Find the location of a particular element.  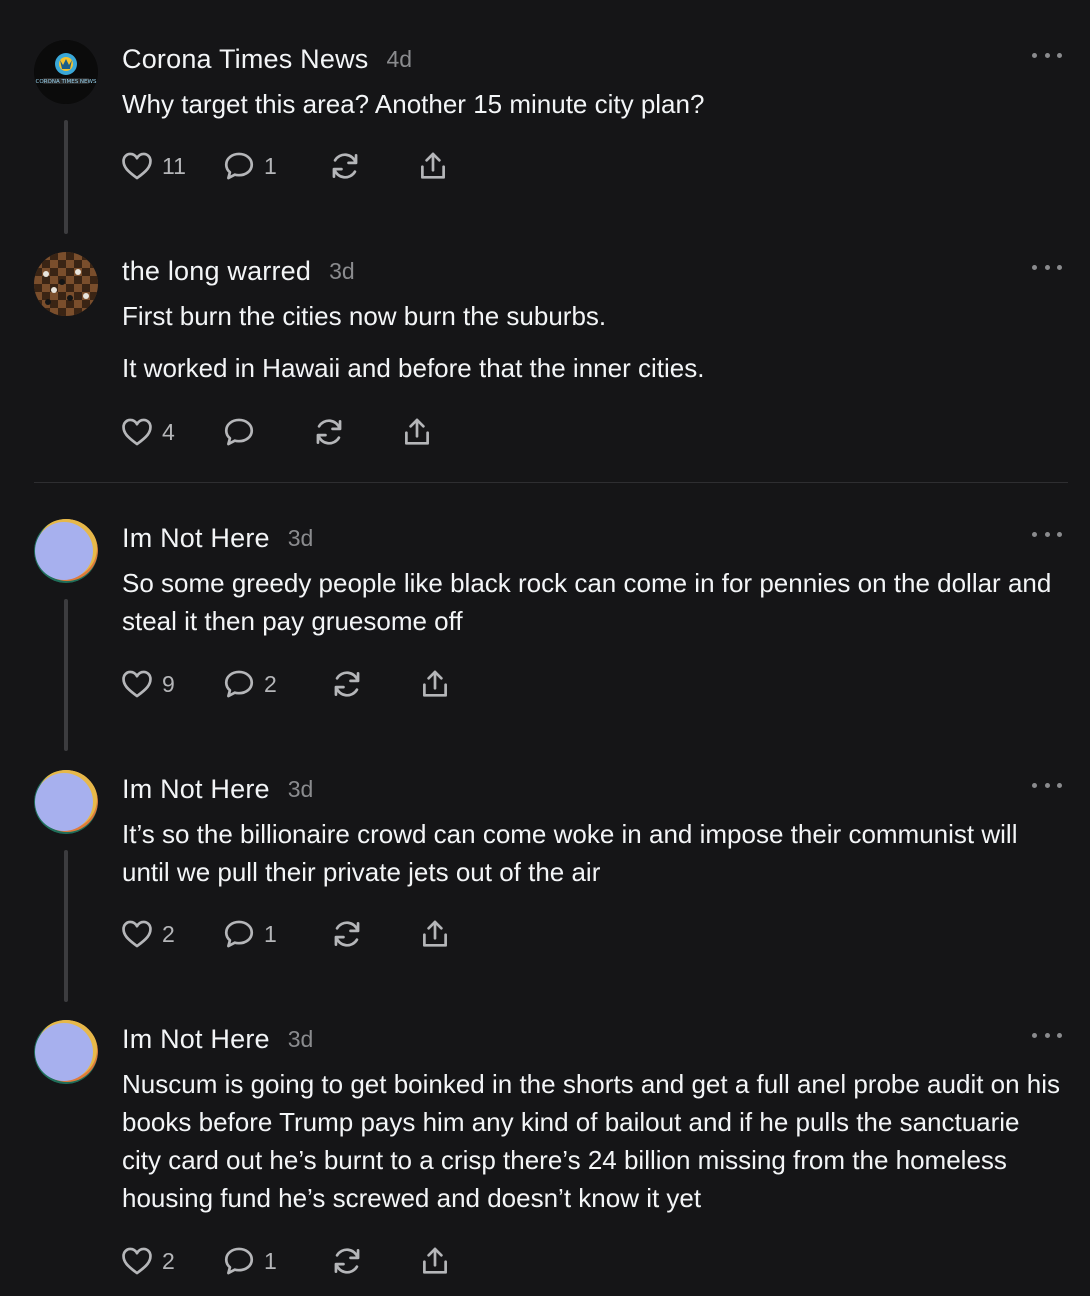

avatar-image: CORONA TIMES NEWS is located at coordinates (66, 72).